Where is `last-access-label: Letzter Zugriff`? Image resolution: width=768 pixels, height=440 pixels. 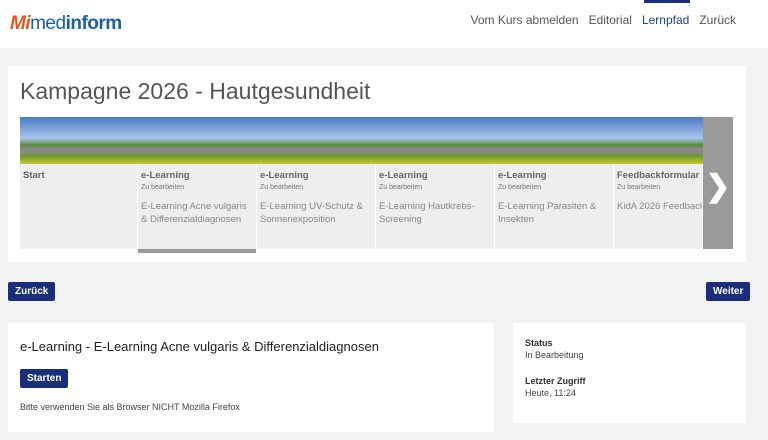 last-access-label: Letzter Zugriff is located at coordinates (555, 381).